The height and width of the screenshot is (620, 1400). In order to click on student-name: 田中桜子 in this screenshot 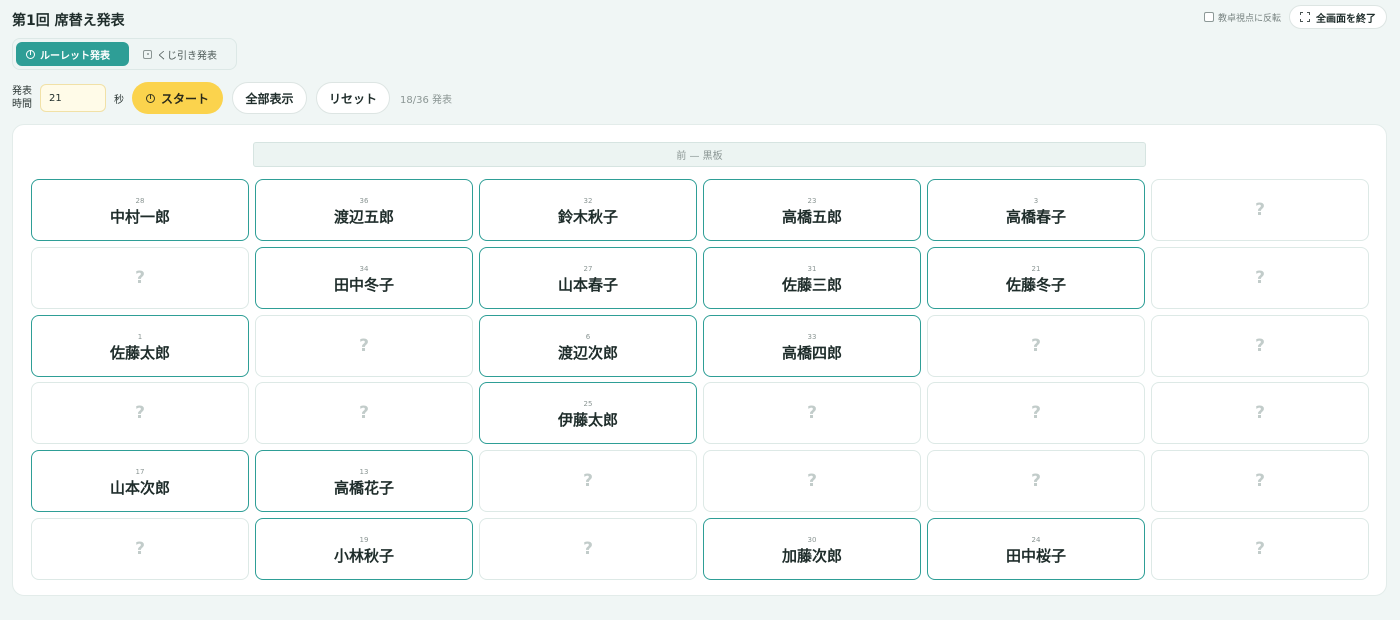, I will do `click(1035, 556)`.